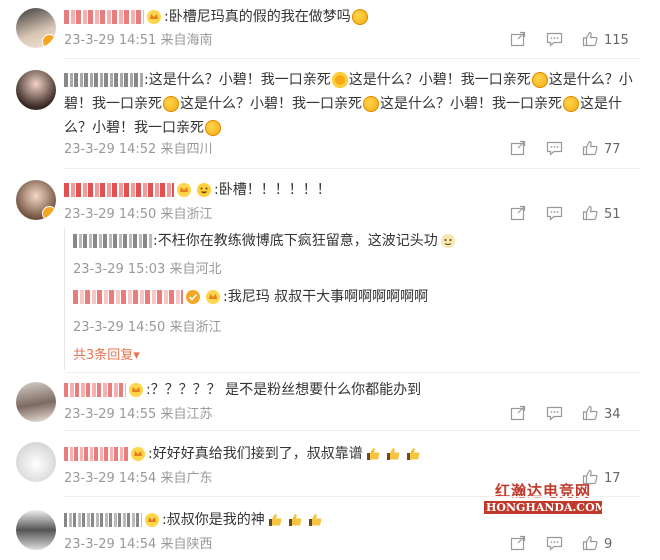  What do you see at coordinates (195, 269) in the screenshot?
I see `reply-location: 来自河北` at bounding box center [195, 269].